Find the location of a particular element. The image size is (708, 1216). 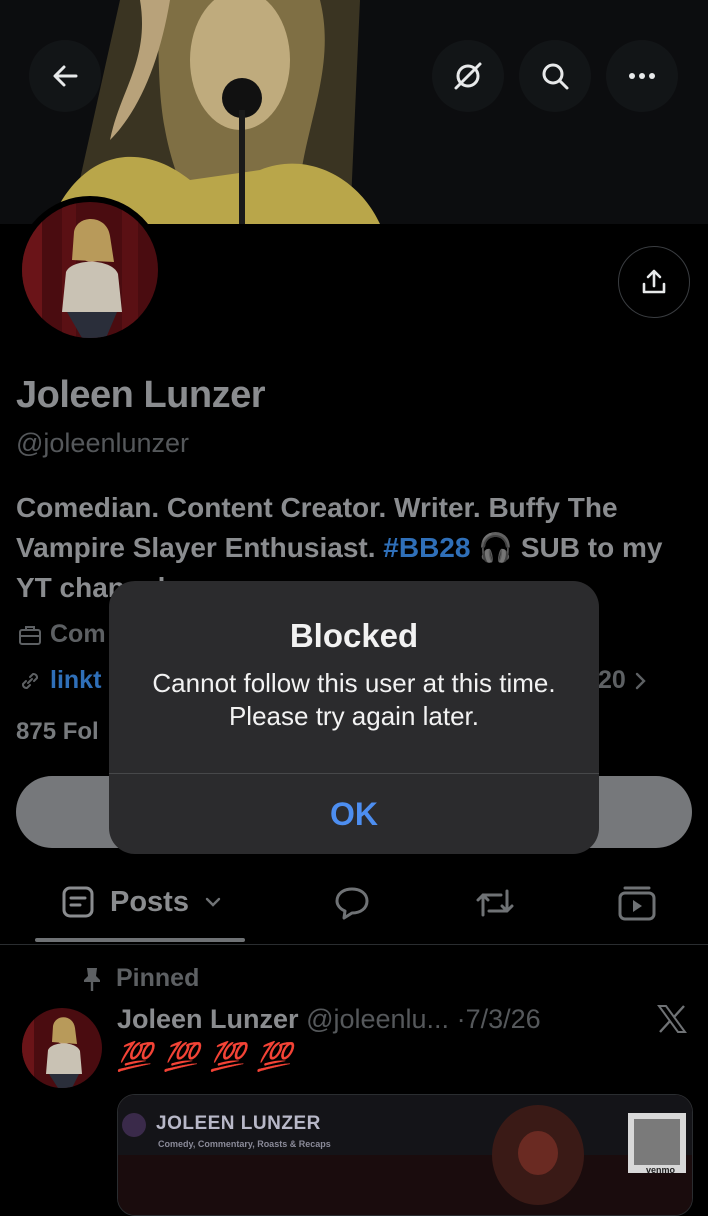

search-icon is located at coordinates (555, 76).